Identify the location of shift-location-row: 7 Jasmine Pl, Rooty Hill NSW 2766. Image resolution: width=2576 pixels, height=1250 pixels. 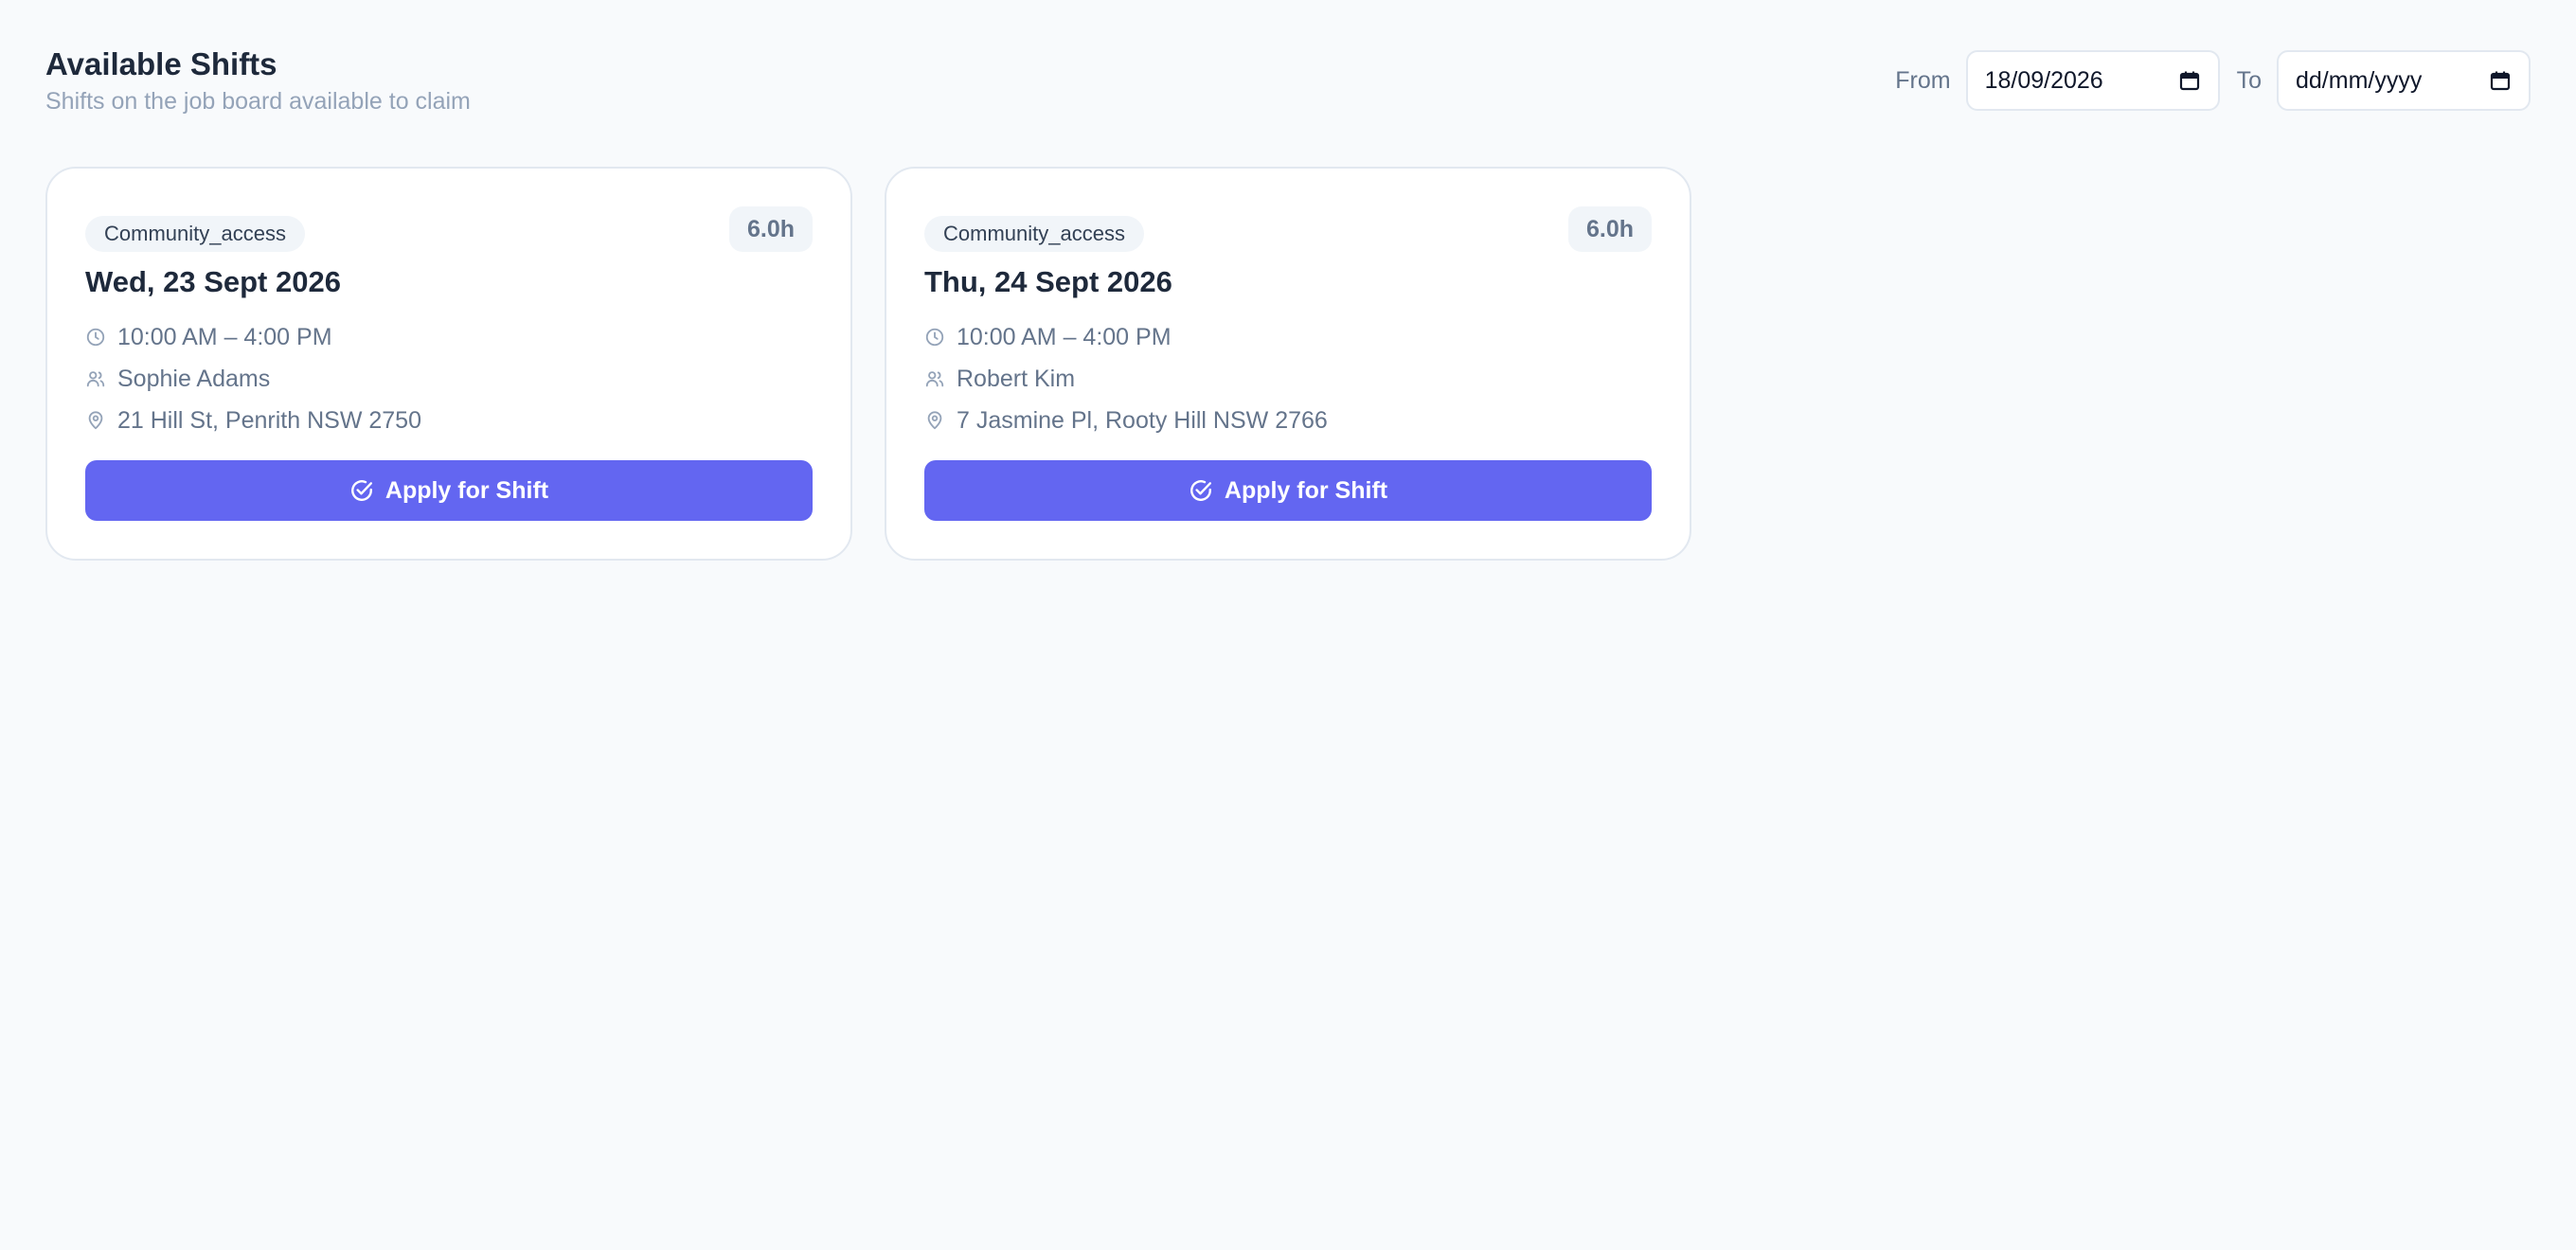
(1288, 420).